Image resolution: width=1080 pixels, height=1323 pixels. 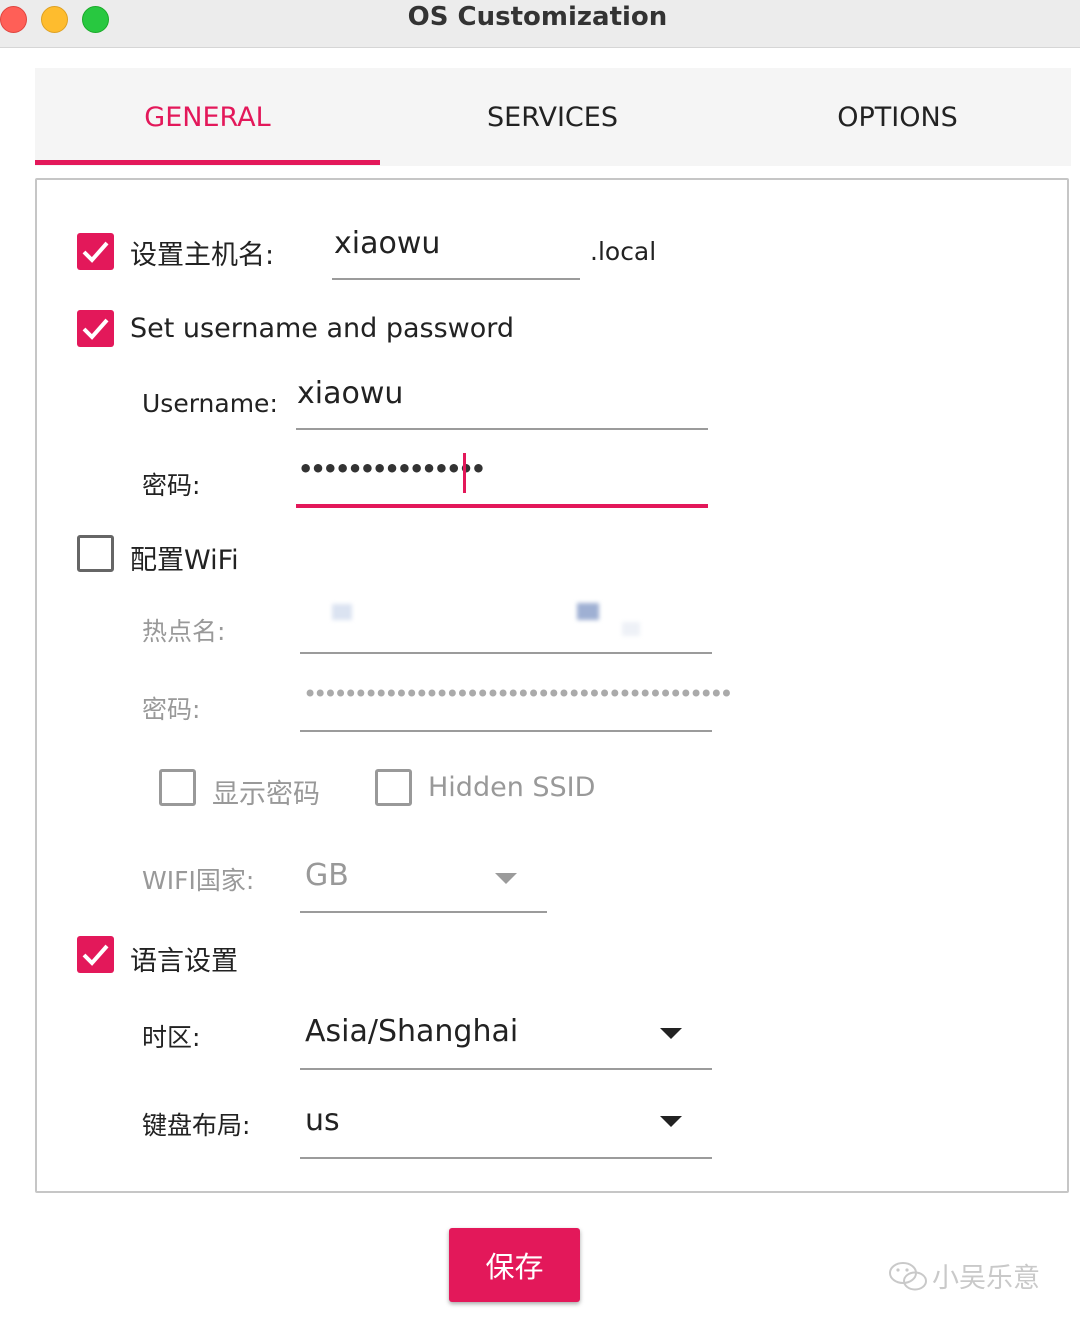 I want to click on active-tab-indicator, so click(x=207, y=162).